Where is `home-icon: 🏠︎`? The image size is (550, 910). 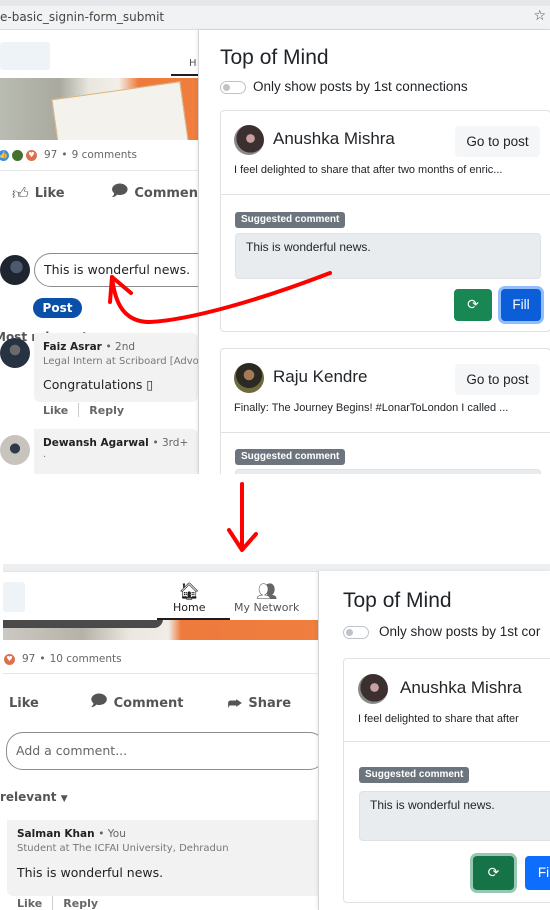
home-icon: 🏠︎ is located at coordinates (189, 592).